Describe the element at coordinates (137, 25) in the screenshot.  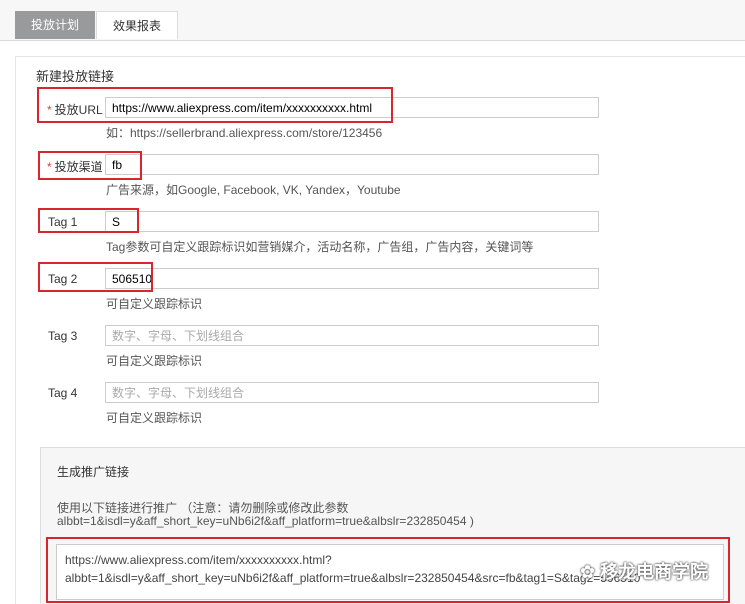
I see `tab-report: 效果报表` at that location.